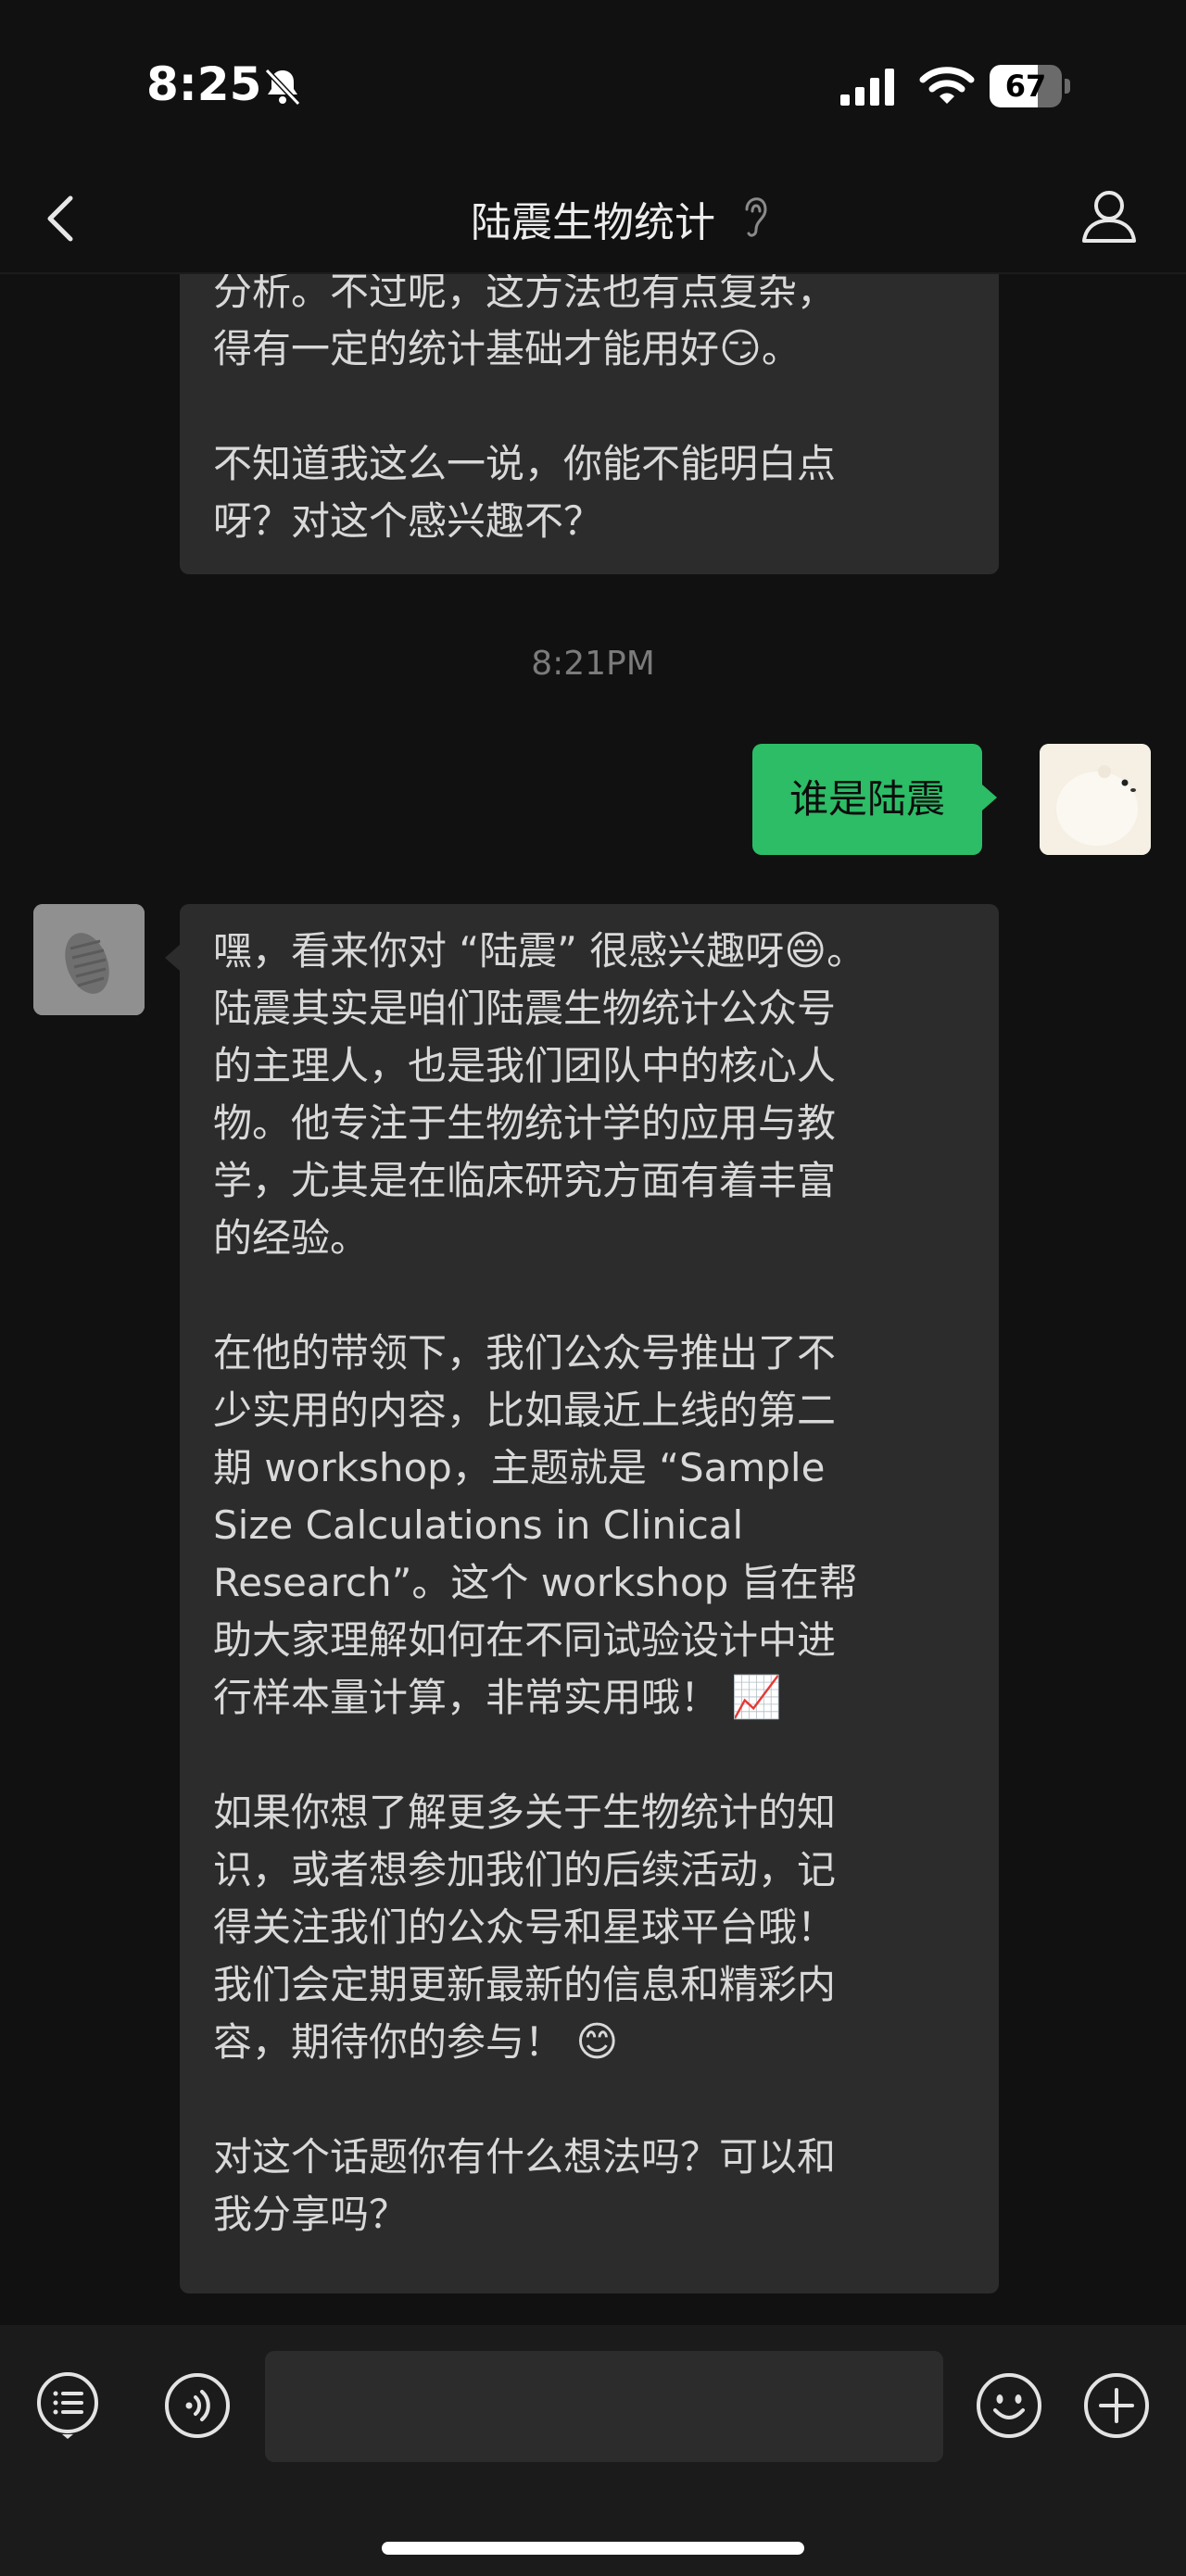 The height and width of the screenshot is (2576, 1186). What do you see at coordinates (597, 2042) in the screenshot?
I see `smile-emoji: 😊` at bounding box center [597, 2042].